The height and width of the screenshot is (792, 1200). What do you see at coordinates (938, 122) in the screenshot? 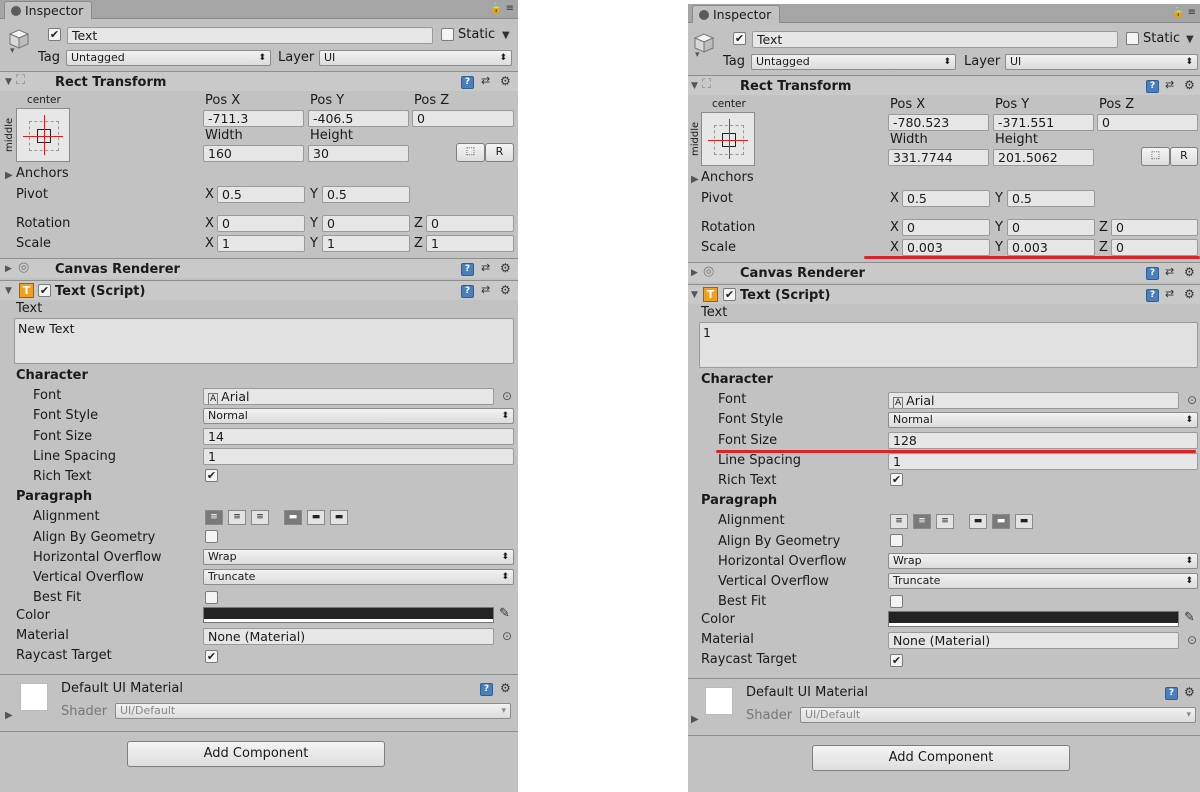
I see `pos-x-field: -780.523` at bounding box center [938, 122].